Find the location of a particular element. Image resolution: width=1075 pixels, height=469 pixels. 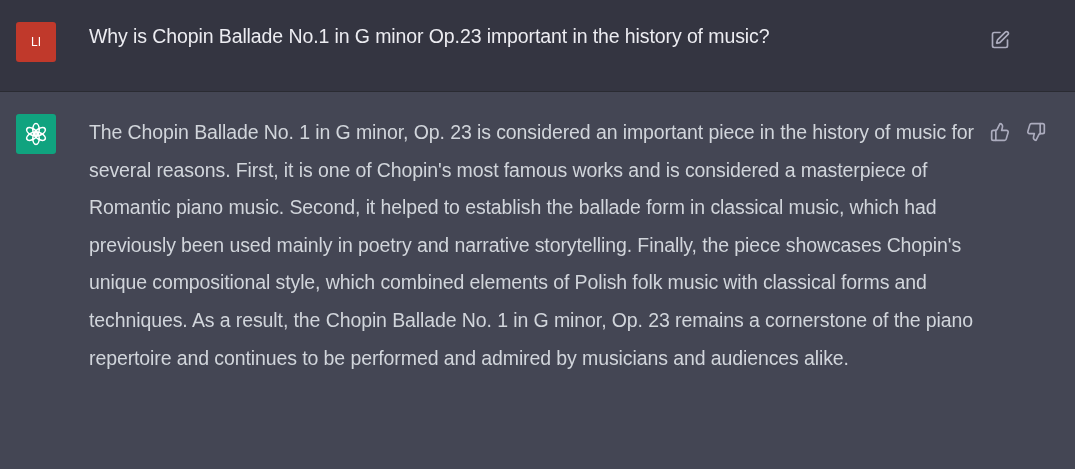

thumbs-down-icon is located at coordinates (1037, 133).